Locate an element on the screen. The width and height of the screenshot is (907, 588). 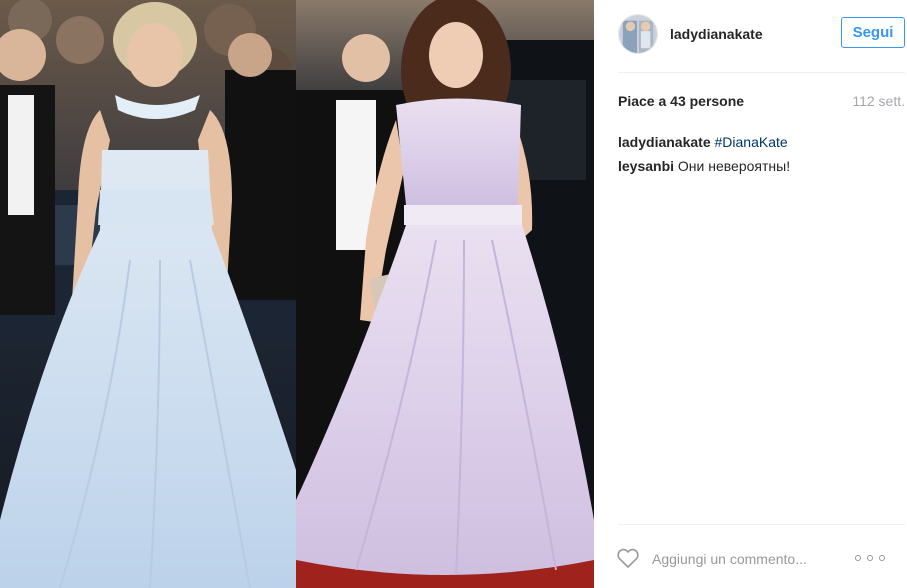
header-divider is located at coordinates (761, 72).